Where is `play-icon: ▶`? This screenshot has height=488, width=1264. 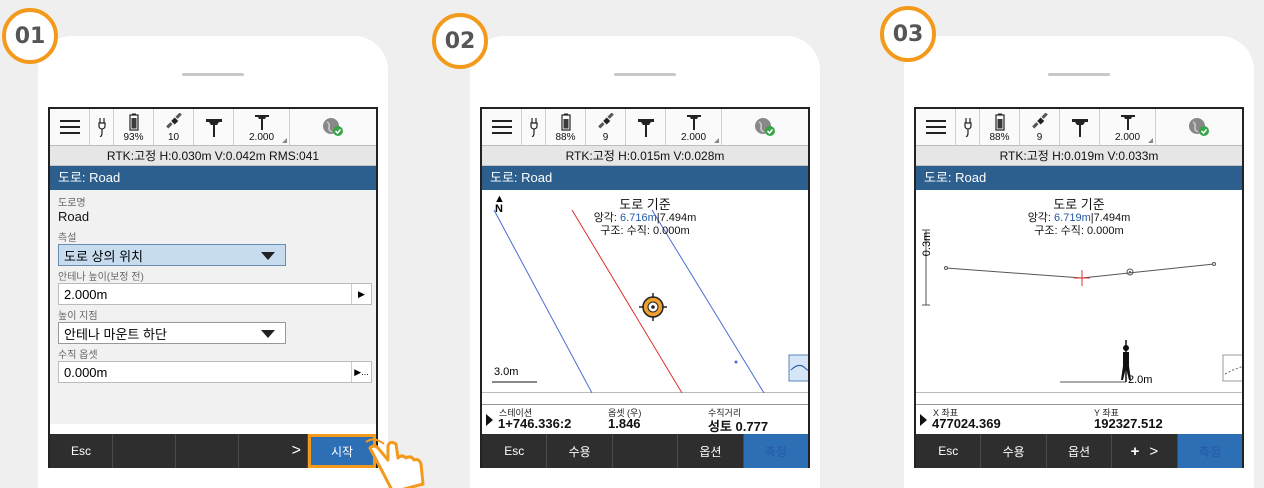 play-icon: ▶ is located at coordinates (361, 294).